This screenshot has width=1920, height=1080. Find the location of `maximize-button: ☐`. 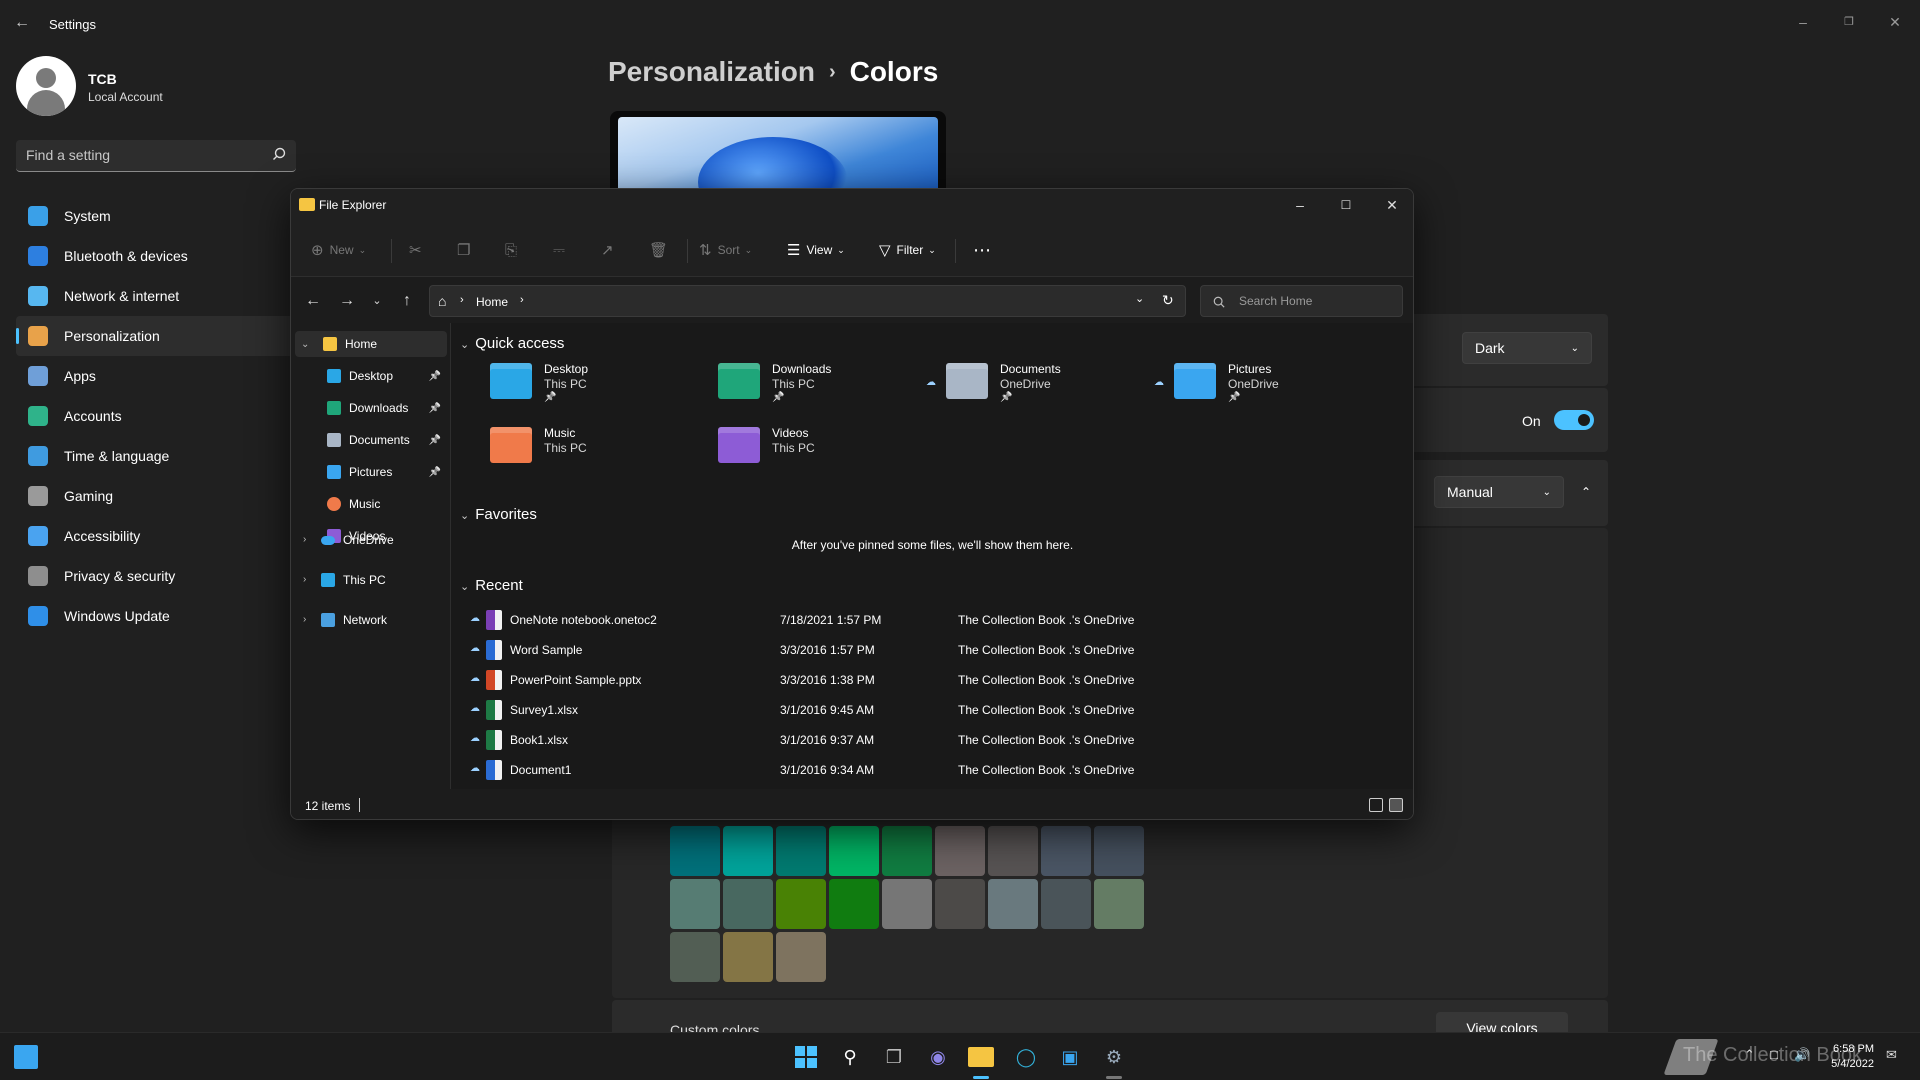

maximize-button: ☐ is located at coordinates (1346, 205).